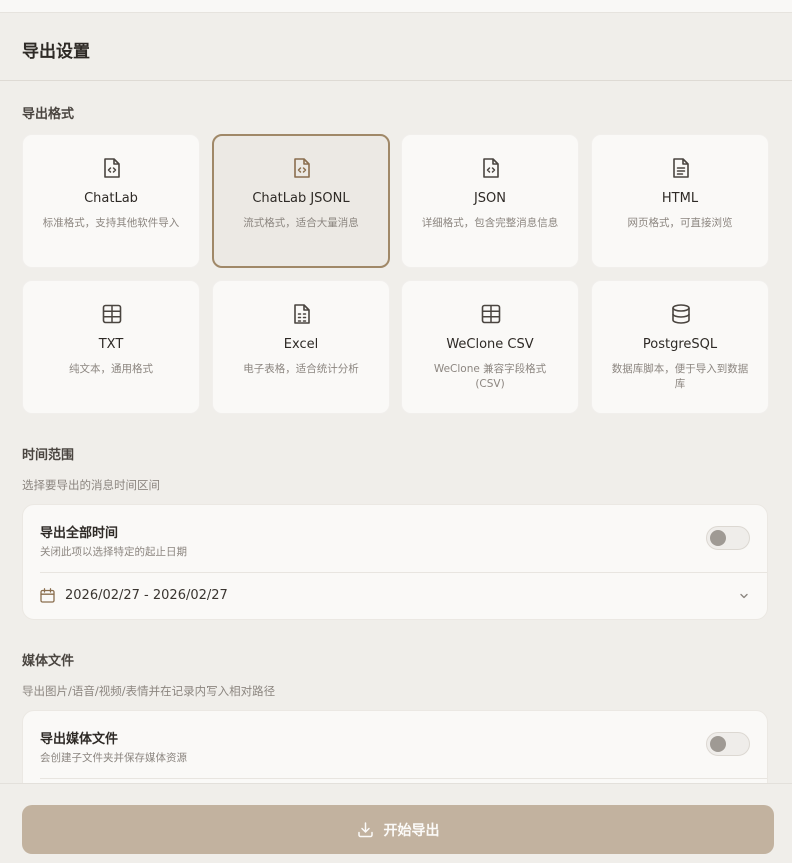 This screenshot has width=792, height=863. I want to click on export-all-time-sub: 关闭此项以选择特定的起止日期, so click(113, 552).